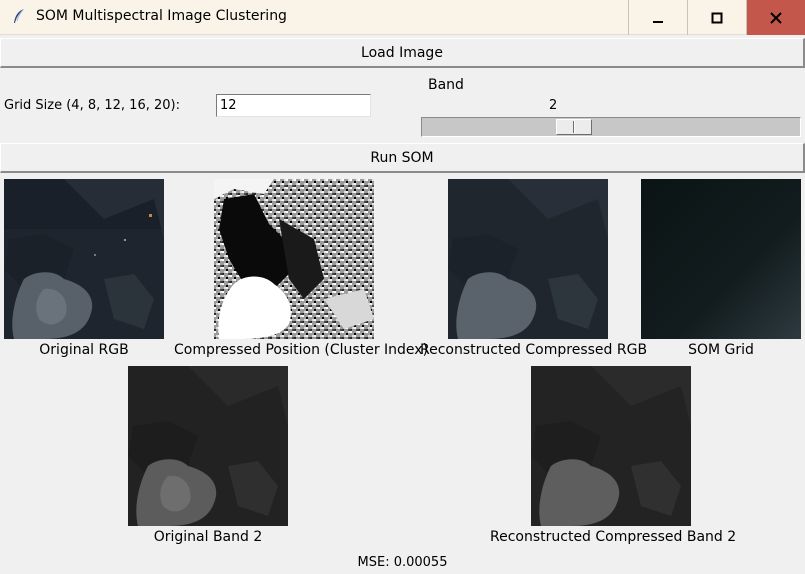 The image size is (805, 574). I want to click on close-icon, so click(776, 17).